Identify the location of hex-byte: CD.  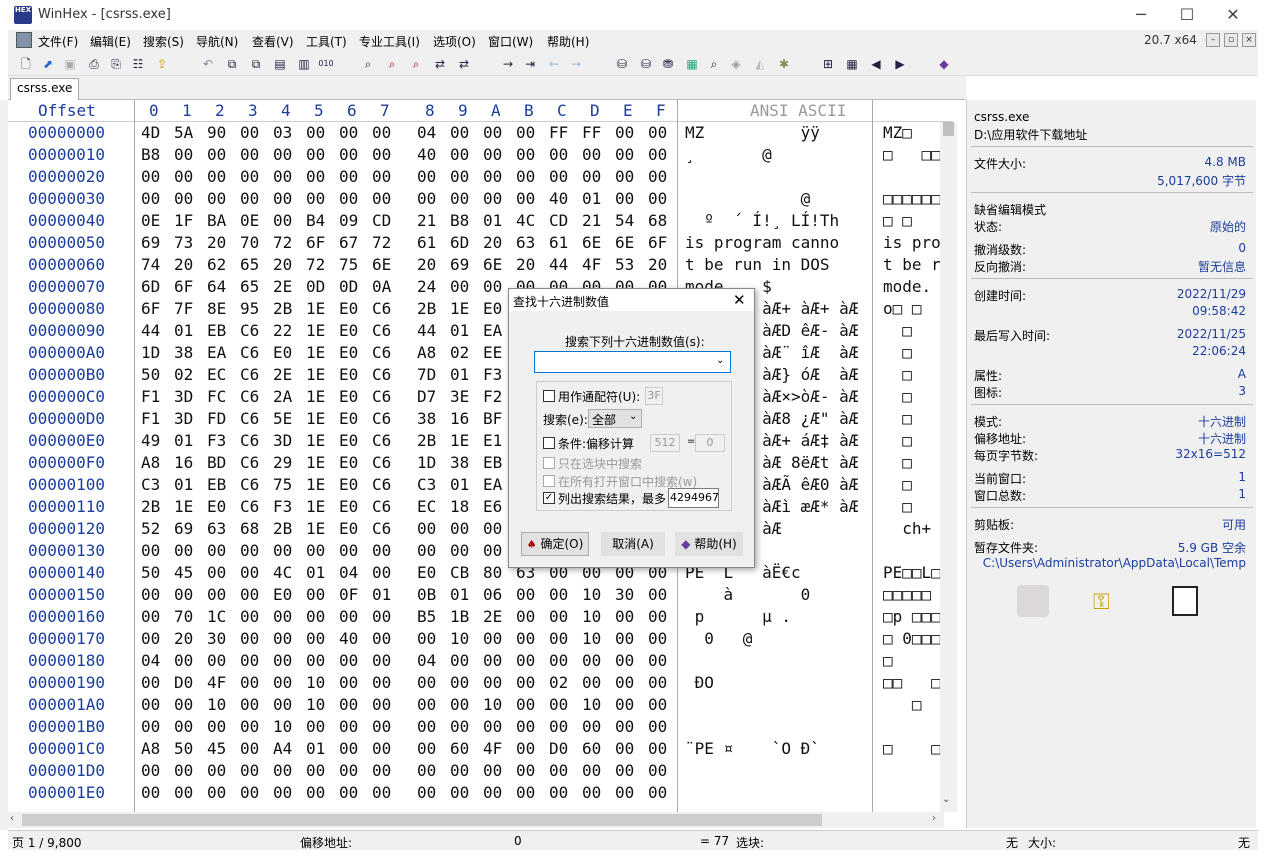
(381, 220).